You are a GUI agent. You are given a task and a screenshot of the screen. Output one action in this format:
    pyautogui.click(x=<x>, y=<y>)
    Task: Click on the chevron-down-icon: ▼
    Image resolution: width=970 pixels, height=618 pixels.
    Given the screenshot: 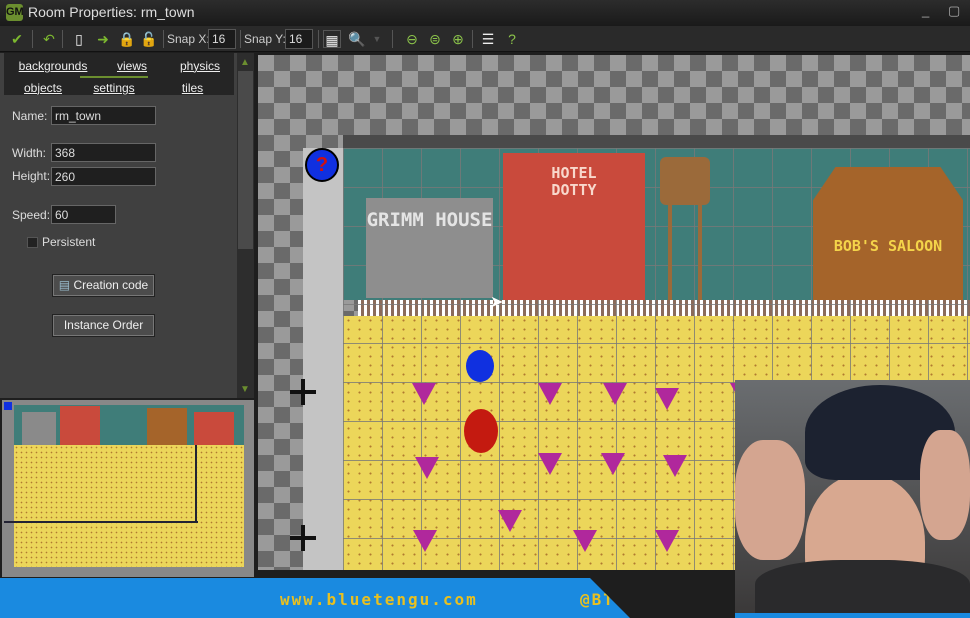 What is the action you would take?
    pyautogui.click(x=377, y=39)
    